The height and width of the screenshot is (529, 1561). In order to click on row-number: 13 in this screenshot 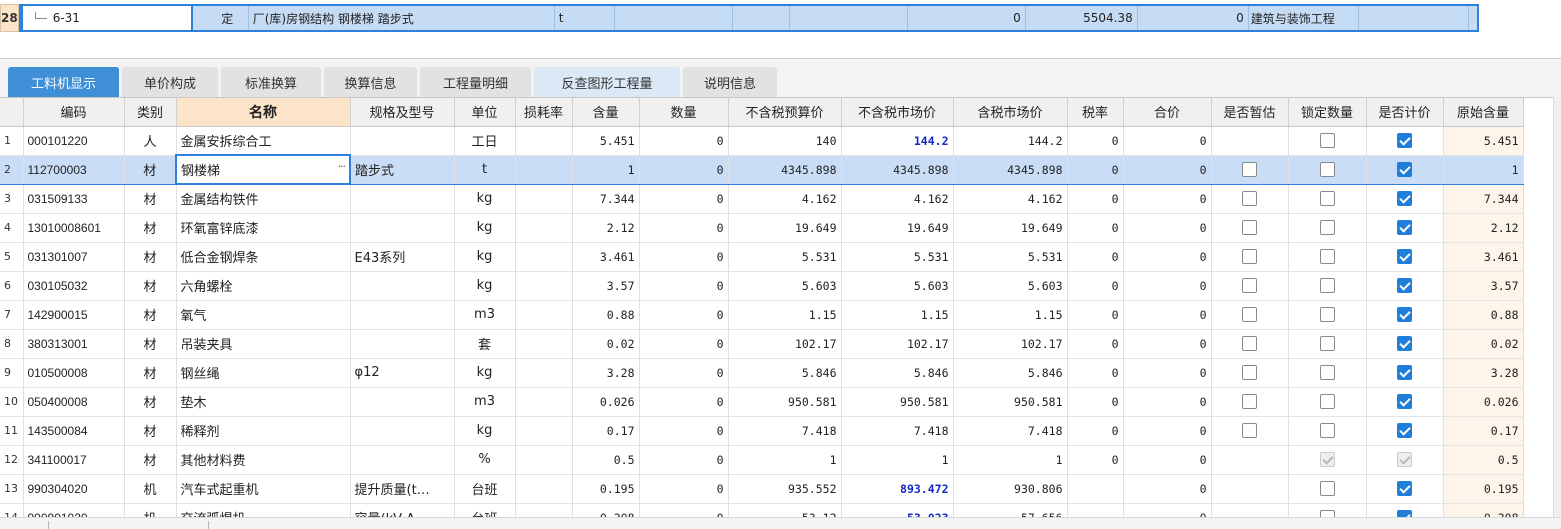, I will do `click(12, 489)`.